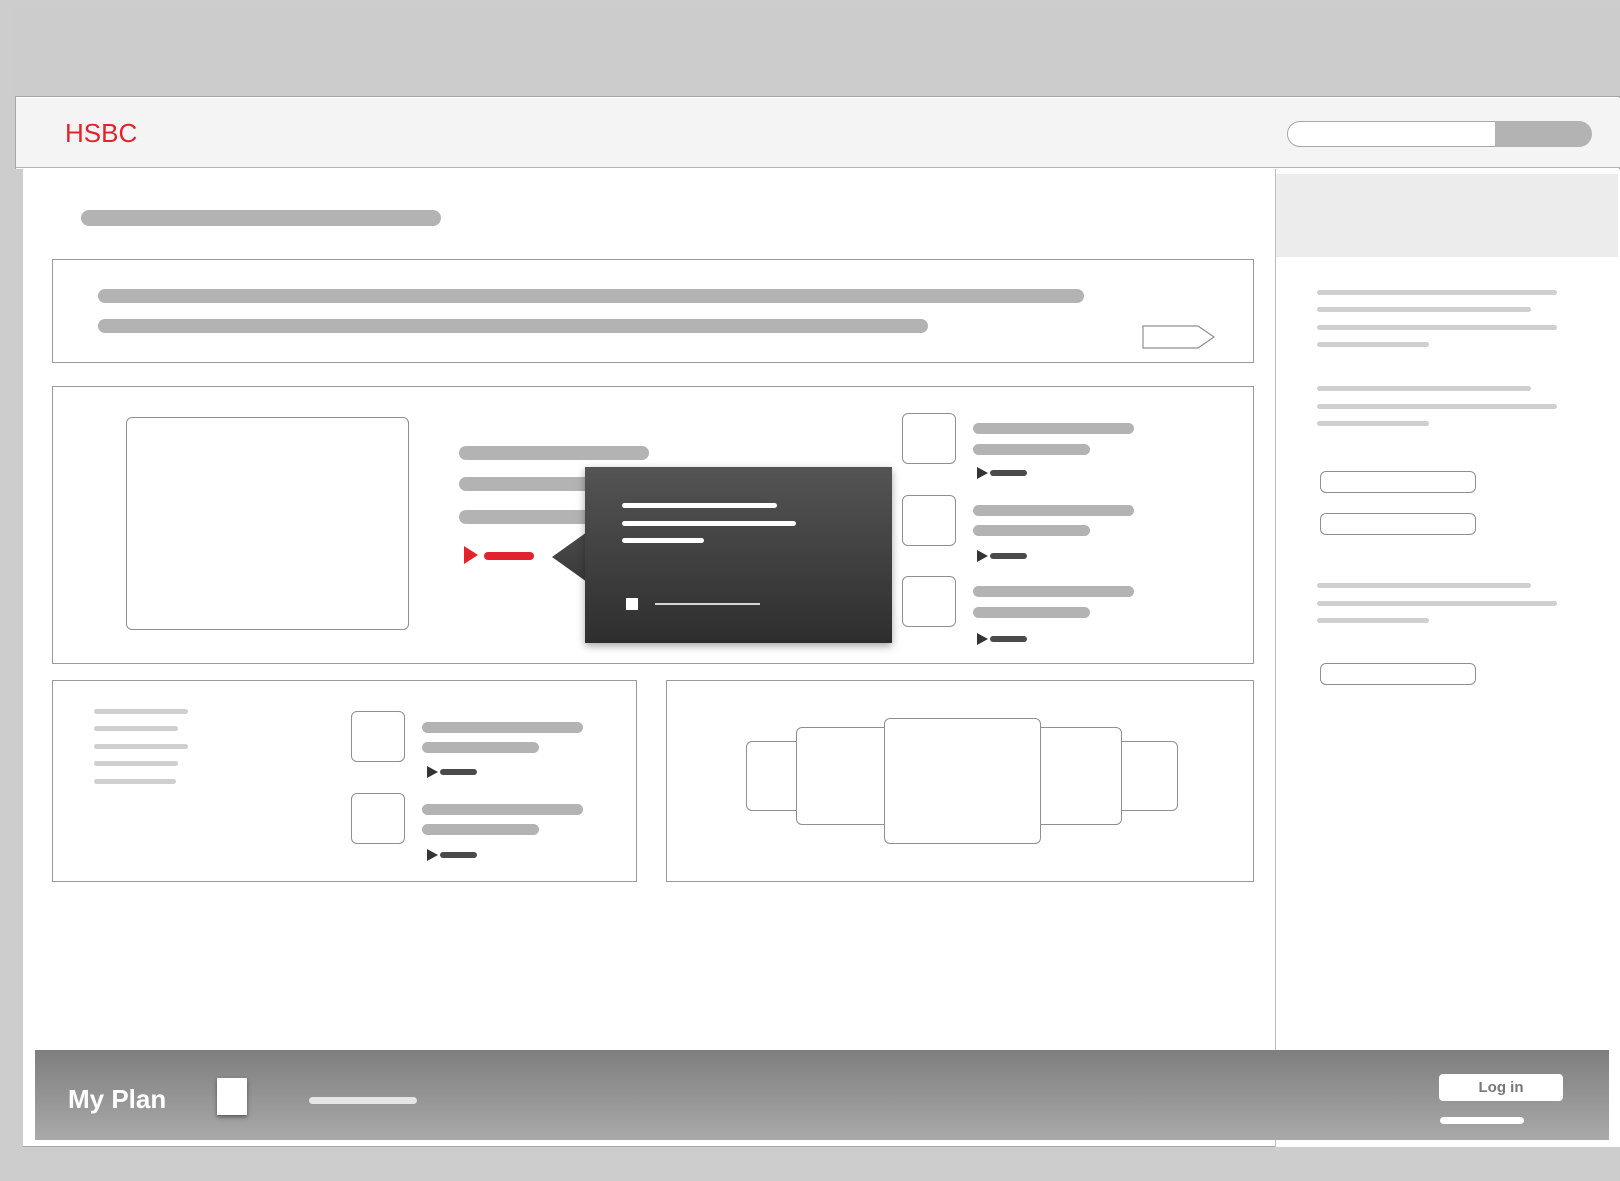  I want to click on search-input, so click(1392, 134).